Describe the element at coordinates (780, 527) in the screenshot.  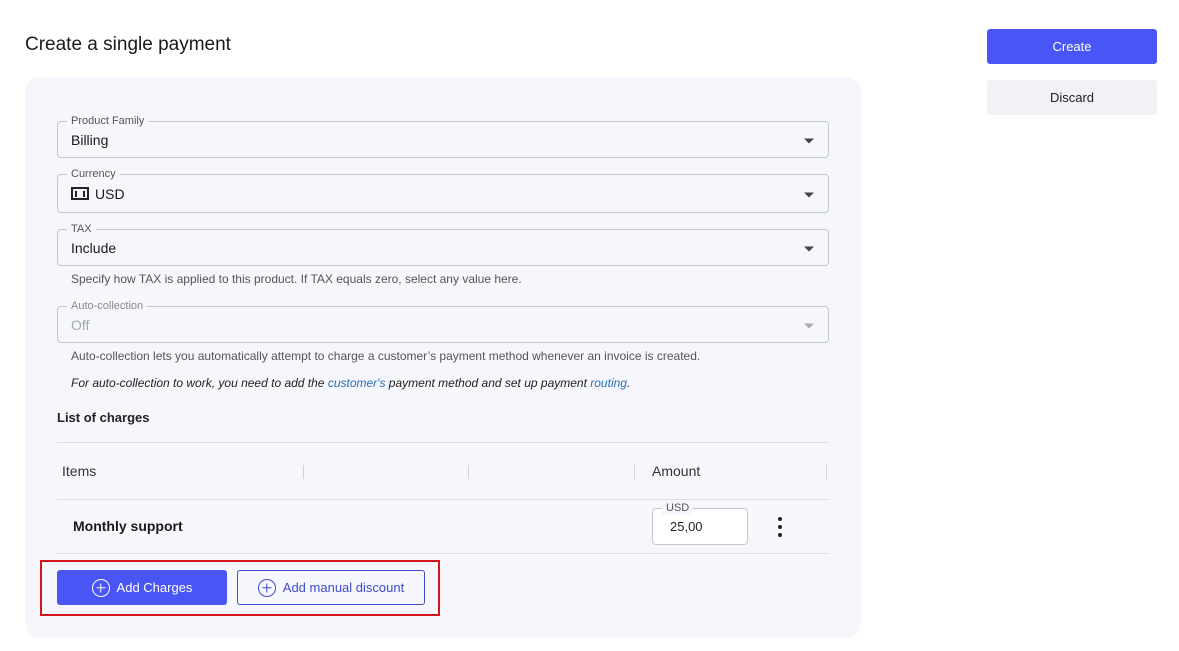
I see `more-options-icon` at that location.